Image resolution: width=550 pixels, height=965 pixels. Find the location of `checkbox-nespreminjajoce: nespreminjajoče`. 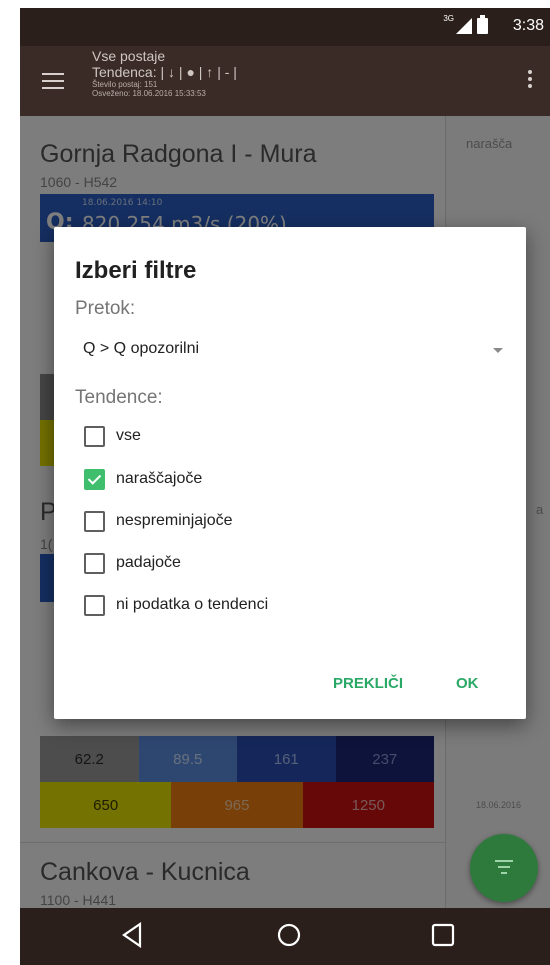

checkbox-nespreminjajoce: nespreminjajoče is located at coordinates (158, 521).